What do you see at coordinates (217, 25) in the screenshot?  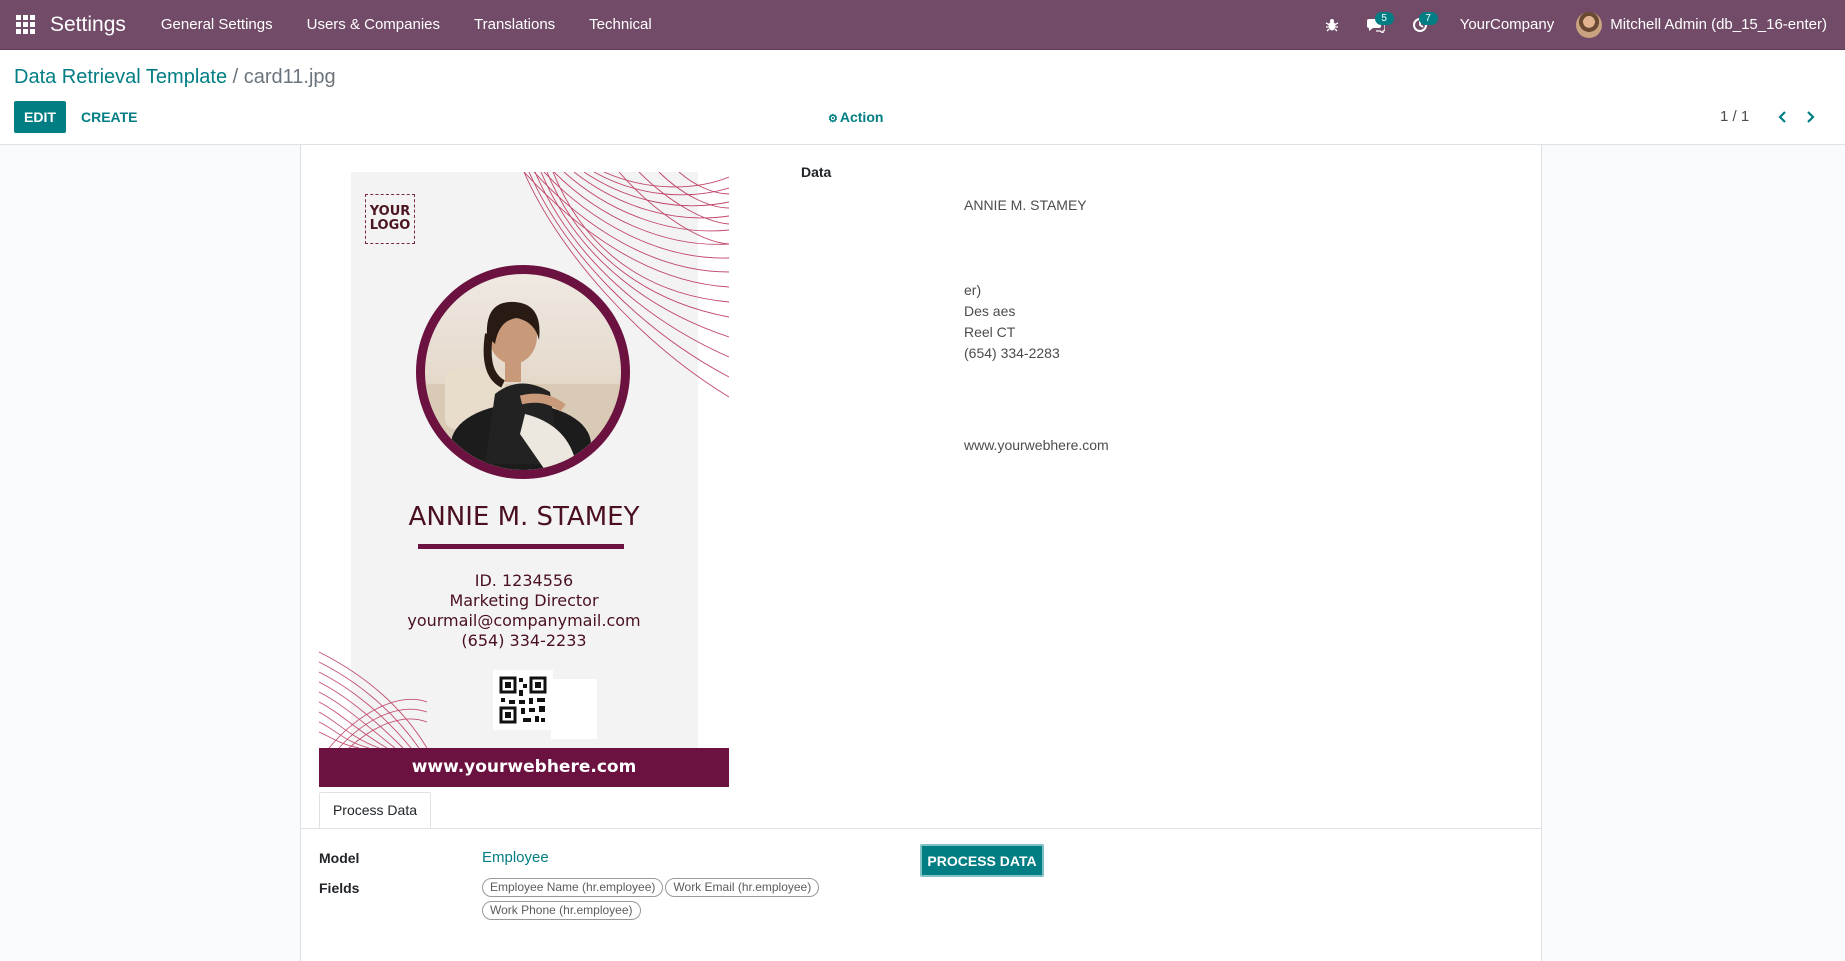 I see `menu-general-settings: General Settings` at bounding box center [217, 25].